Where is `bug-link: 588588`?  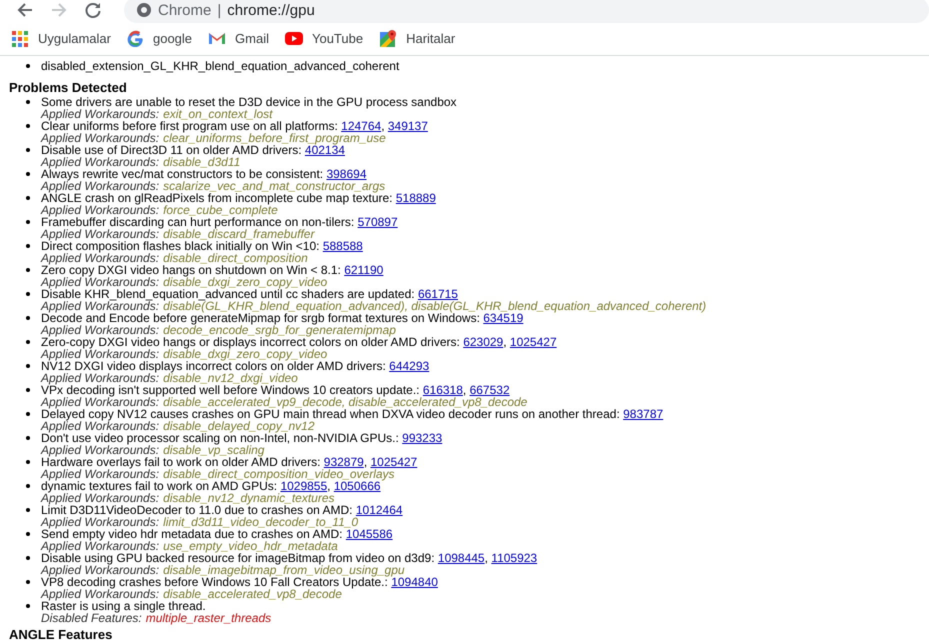 bug-link: 588588 is located at coordinates (342, 246).